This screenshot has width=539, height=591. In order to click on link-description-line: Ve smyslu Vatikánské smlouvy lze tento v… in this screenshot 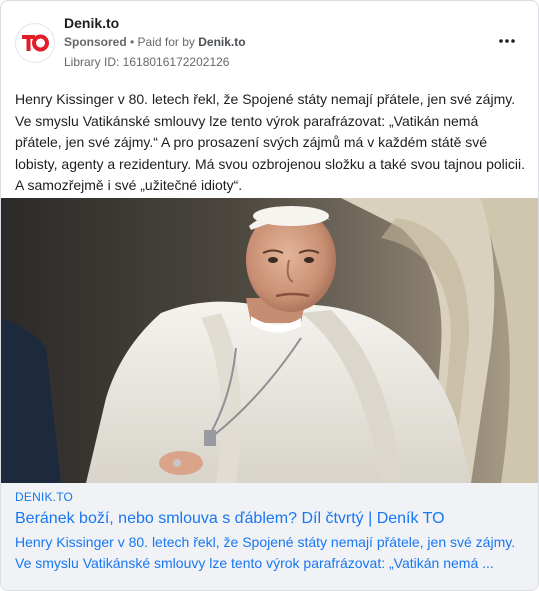, I will do `click(254, 563)`.